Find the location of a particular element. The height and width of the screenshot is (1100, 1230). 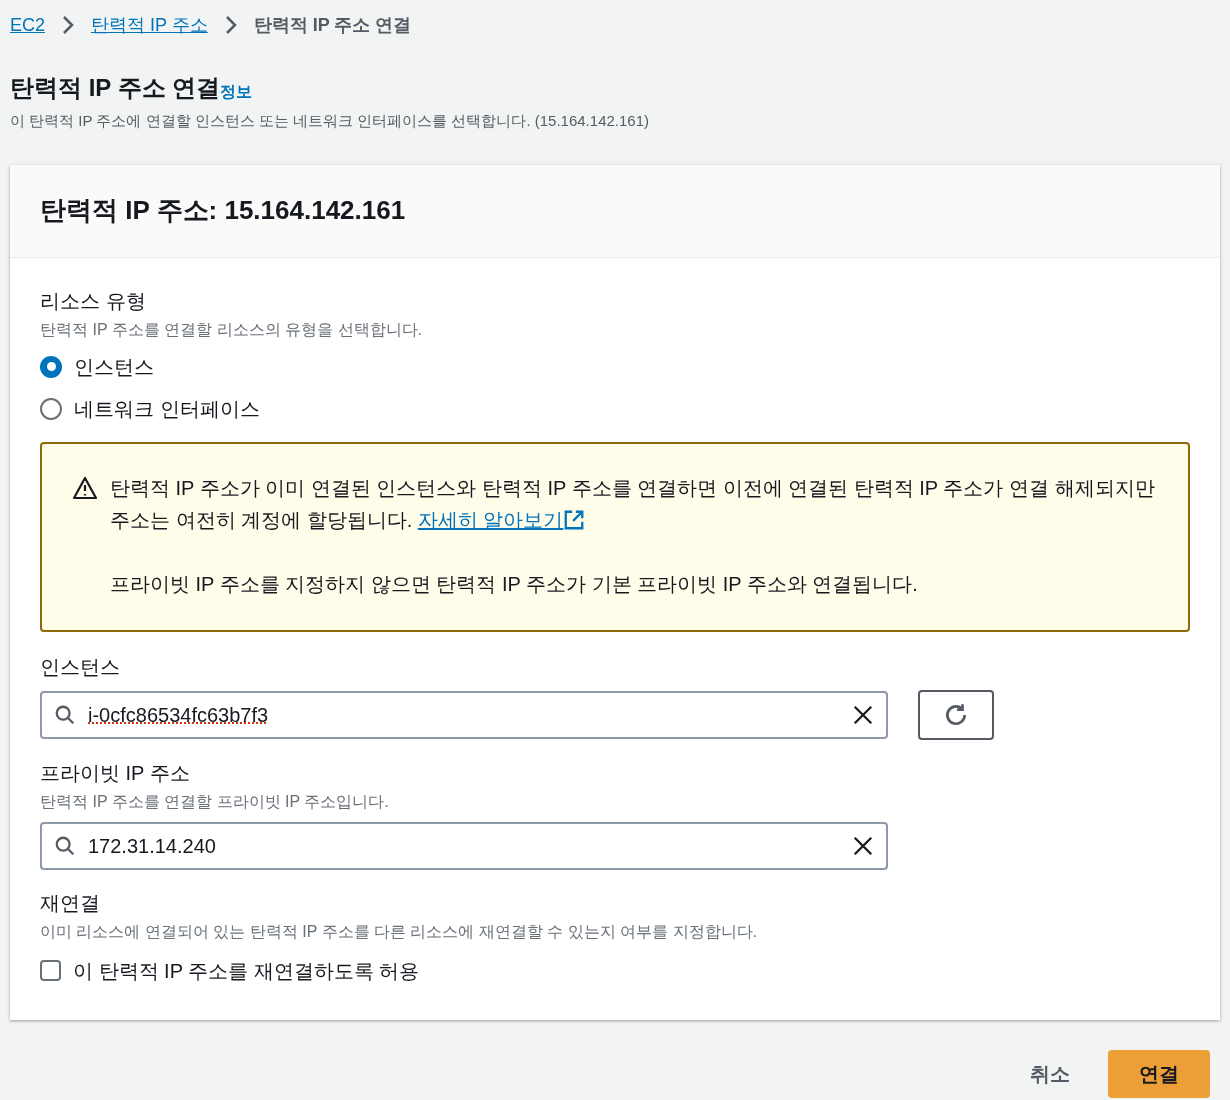

field-label: 재연결 is located at coordinates (70, 903).